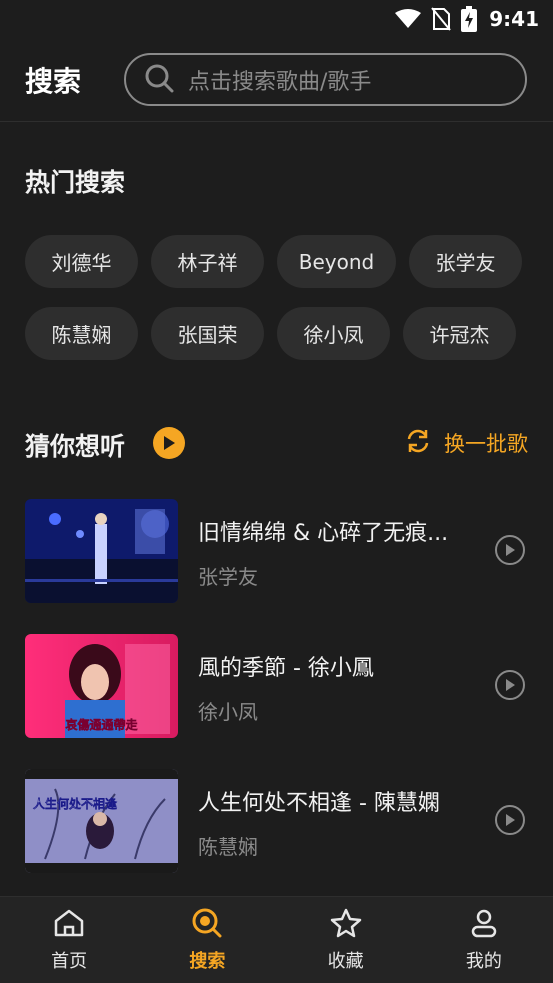 Image resolution: width=553 pixels, height=983 pixels. What do you see at coordinates (69, 961) in the screenshot?
I see `nav-label: 首页` at bounding box center [69, 961].